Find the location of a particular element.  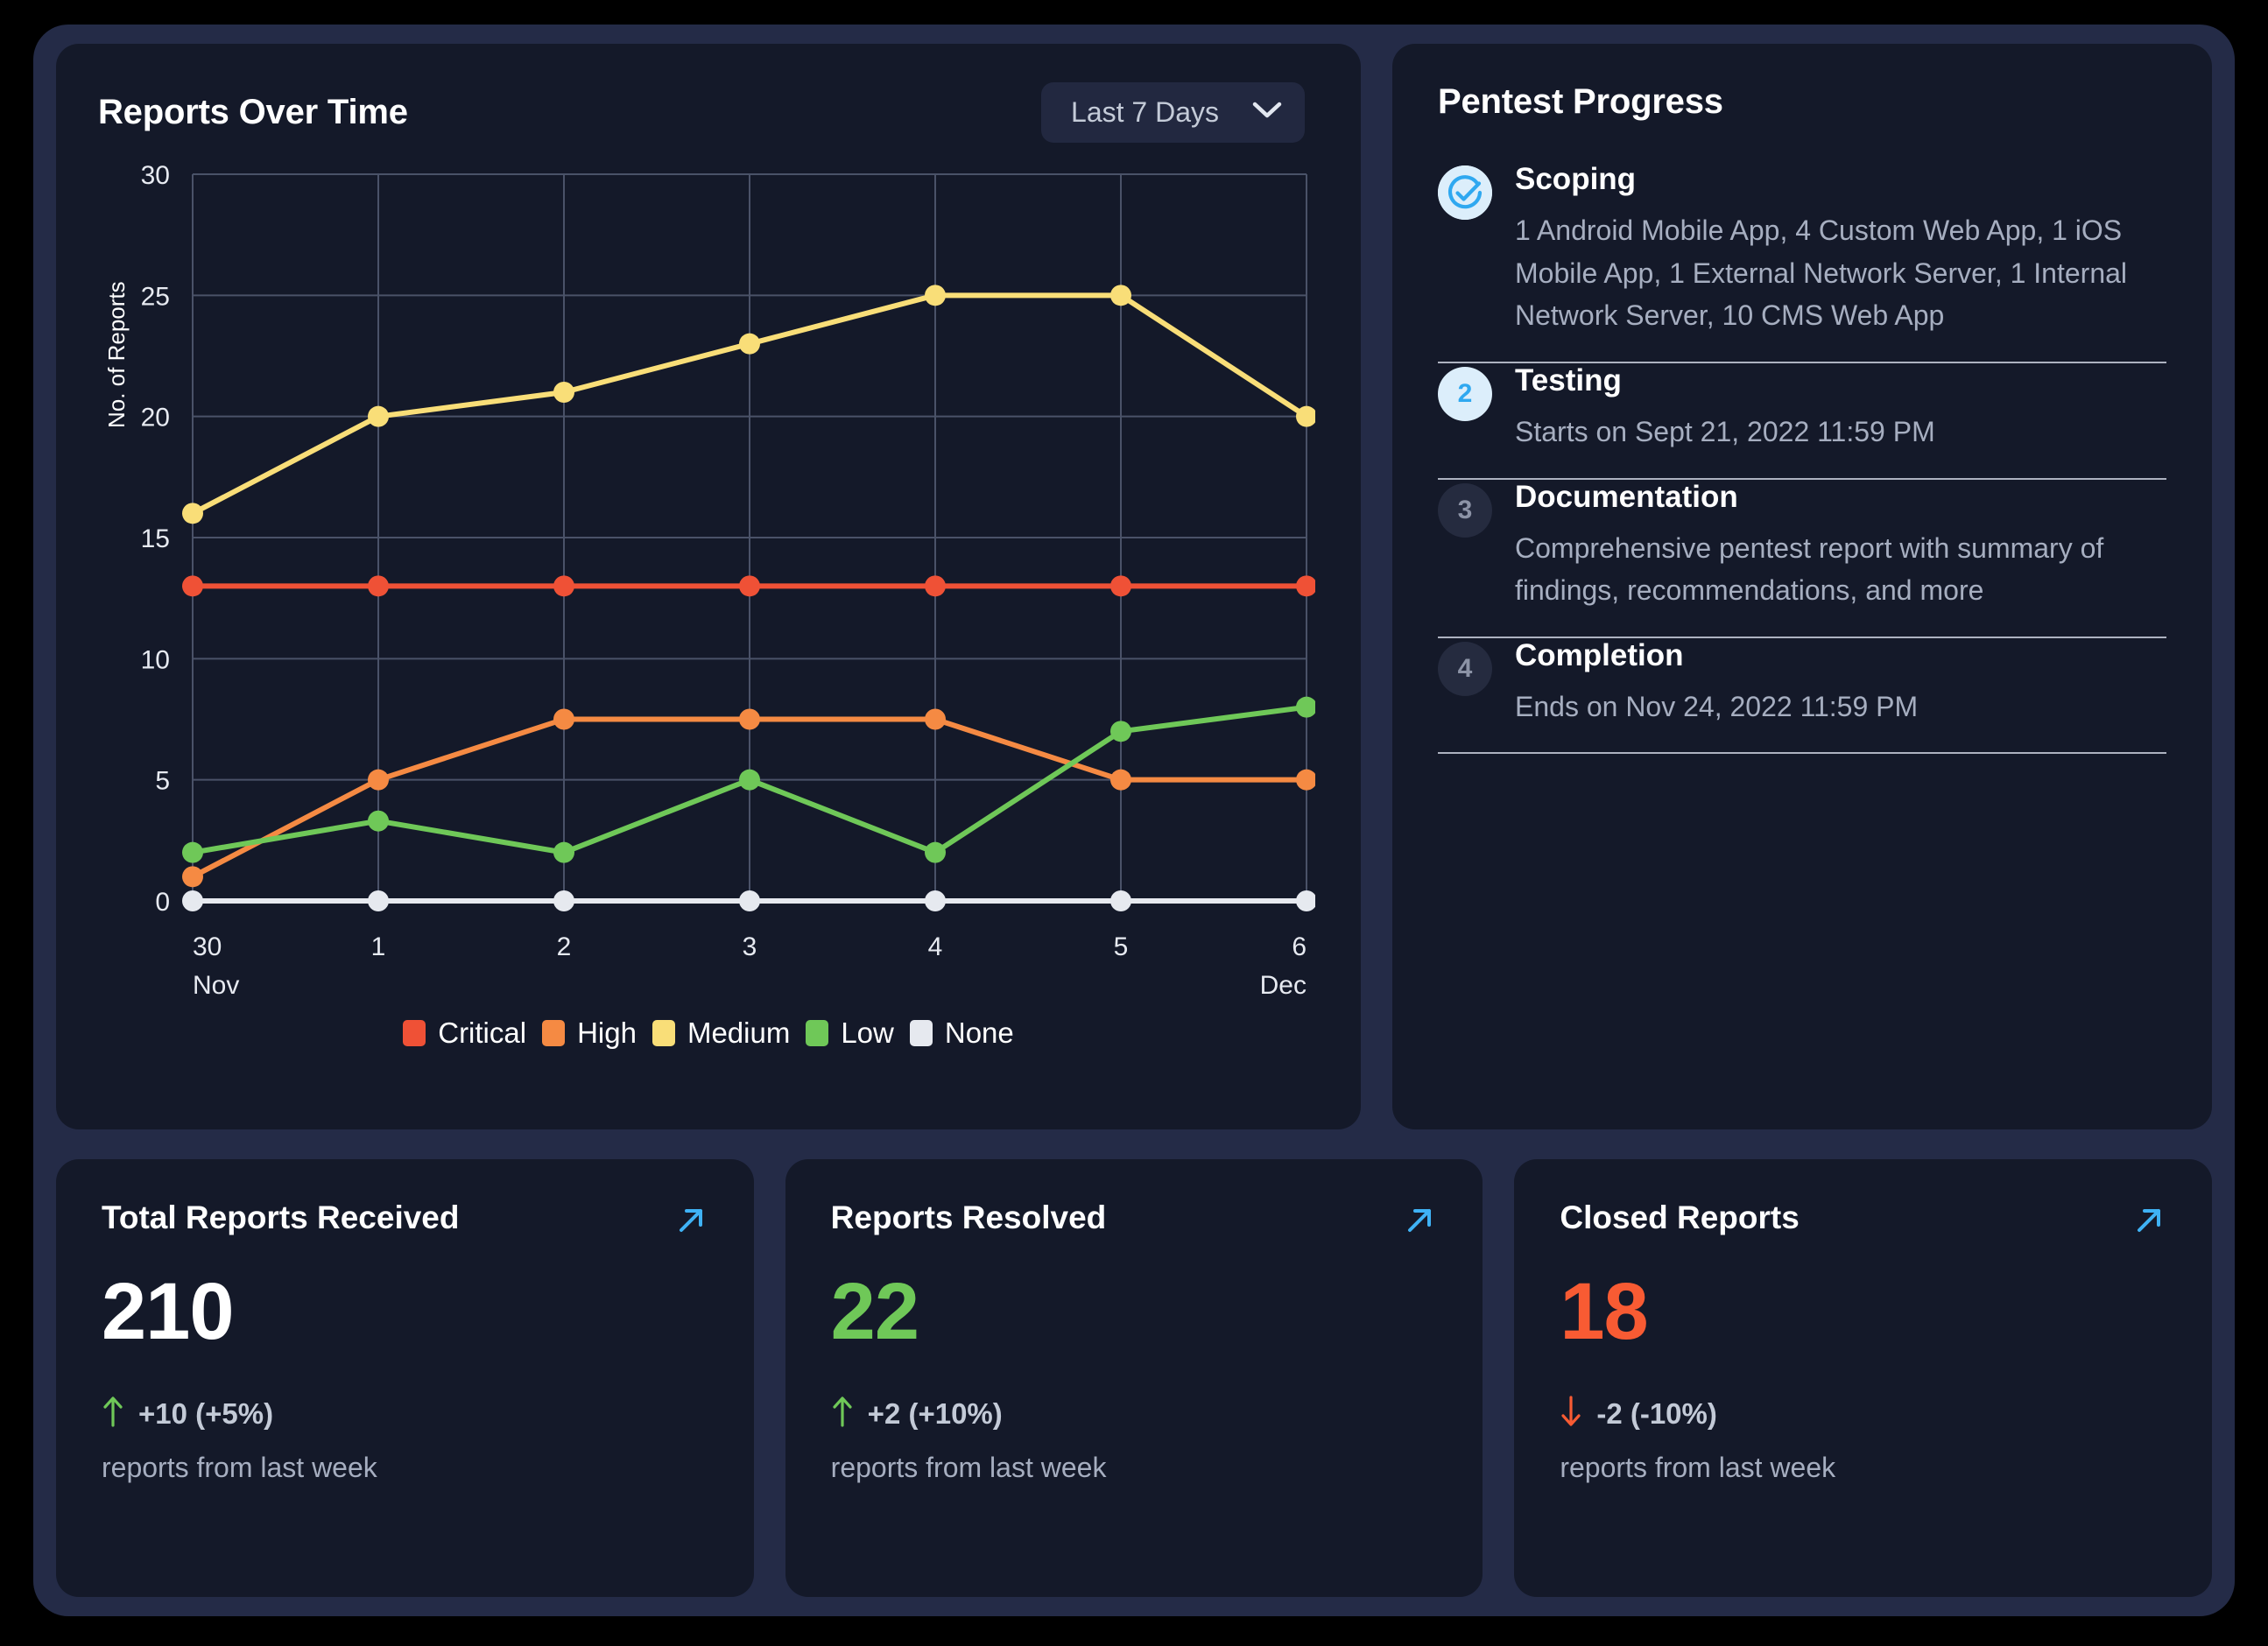

svg-text: 0 is located at coordinates (162, 903).